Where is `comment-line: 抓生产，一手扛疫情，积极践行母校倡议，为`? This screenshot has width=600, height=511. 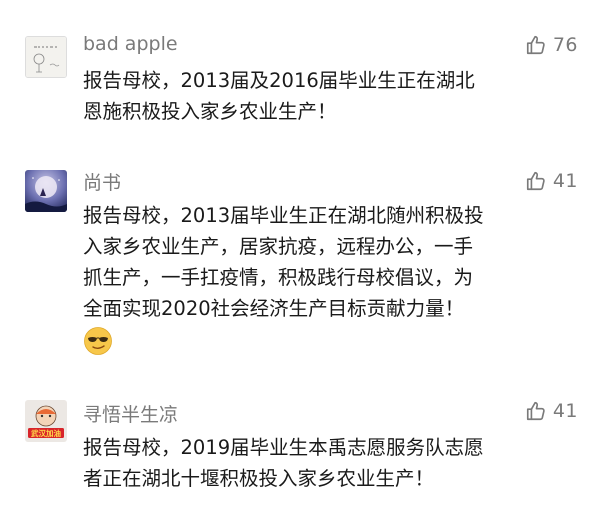 comment-line: 抓生产，一手扛疫情，积极践行母校倡议，为 is located at coordinates (278, 277).